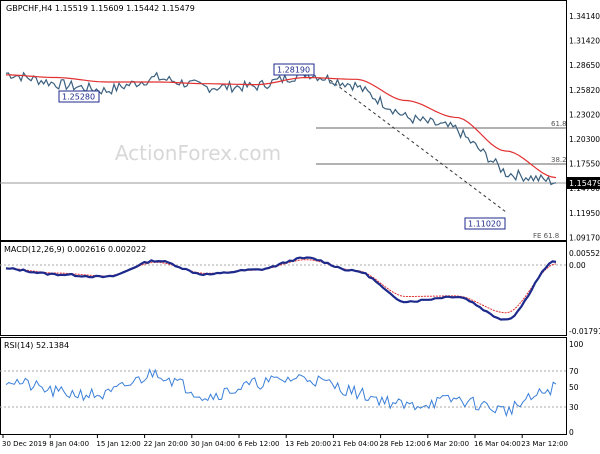 This screenshot has height=454, width=600. Describe the element at coordinates (577, 265) in the screenshot. I see `macd-axis-zero: 0.00` at that location.